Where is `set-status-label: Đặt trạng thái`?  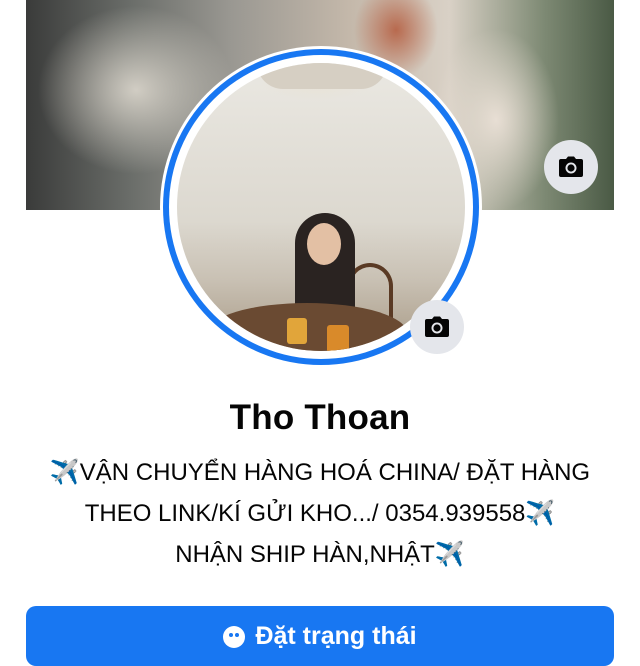
set-status-label: Đặt trạng thái is located at coordinates (336, 636).